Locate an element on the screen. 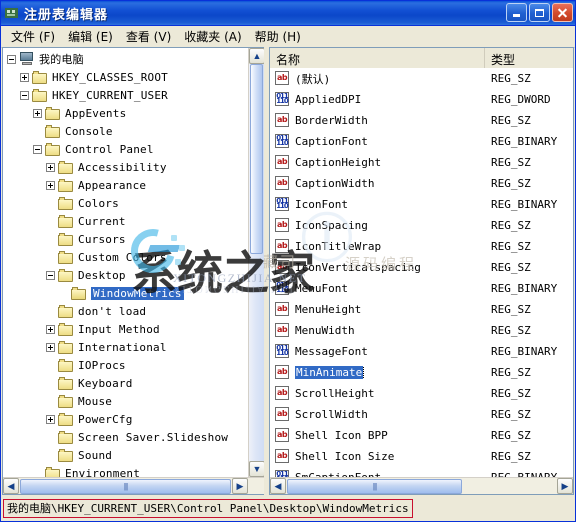  tree-horizontal-scrollbar: ◀ |||| ▶ is located at coordinates (133, 485).